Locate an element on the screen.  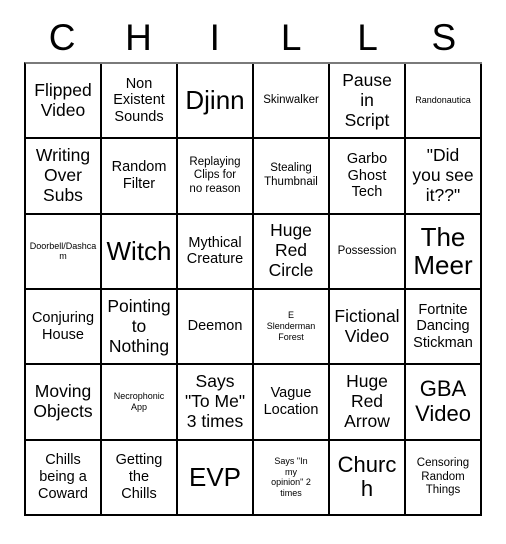
bingo-cell-label: Witch is located at coordinates (139, 251).